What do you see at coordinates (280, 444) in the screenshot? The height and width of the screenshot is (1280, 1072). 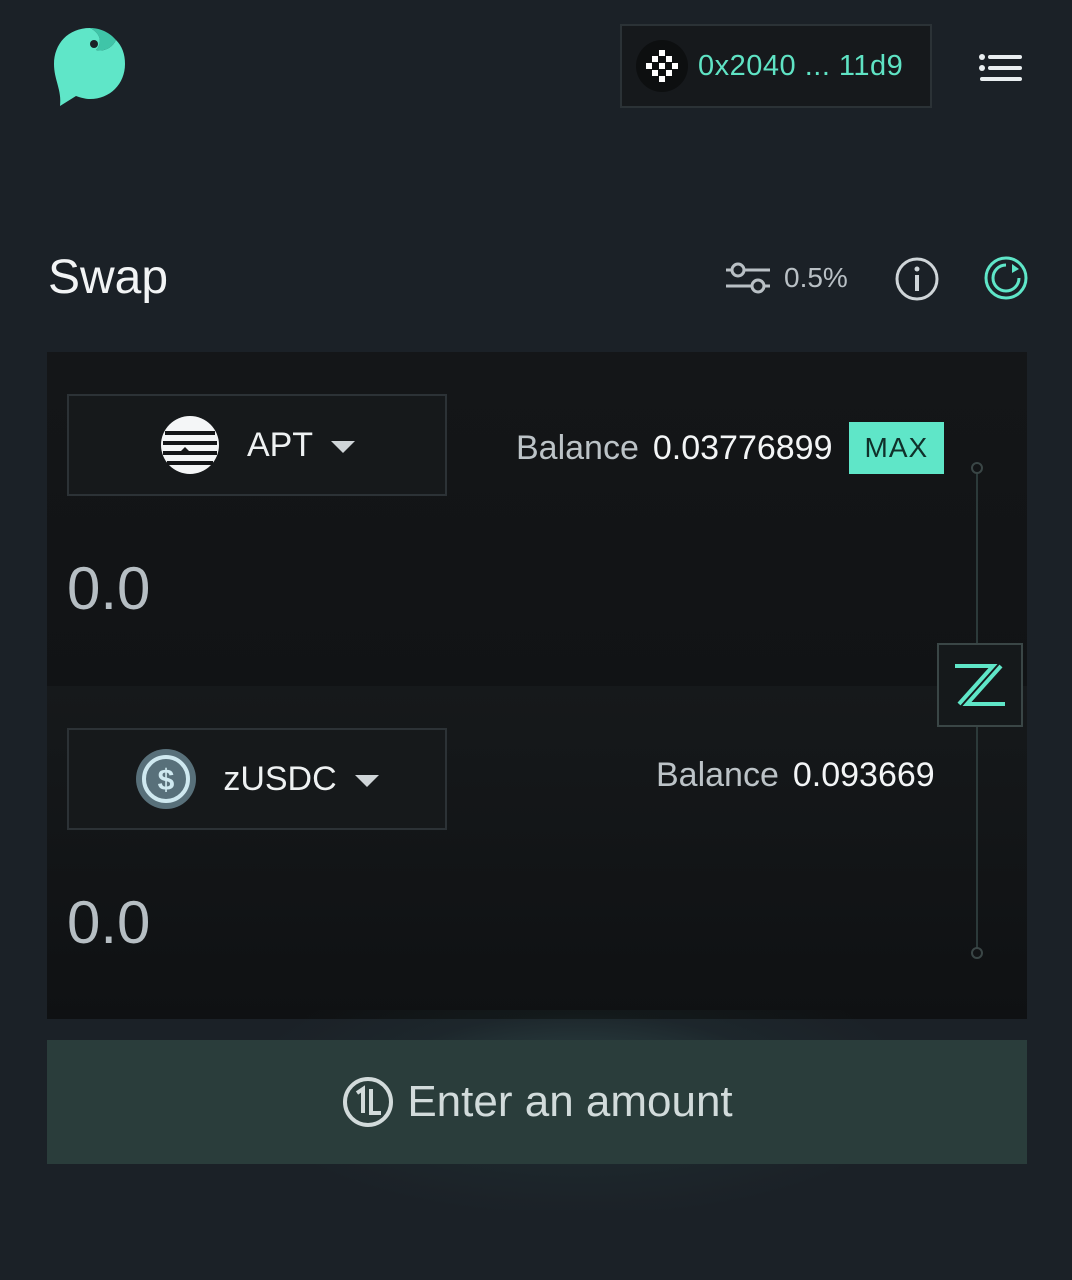 I see `from-token-name: APT` at bounding box center [280, 444].